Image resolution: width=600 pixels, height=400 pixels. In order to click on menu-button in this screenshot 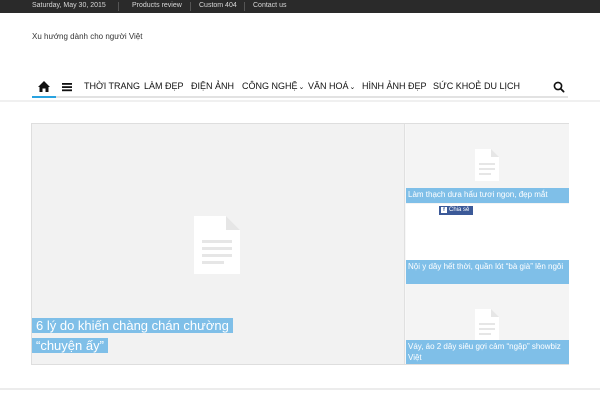, I will do `click(67, 87)`.